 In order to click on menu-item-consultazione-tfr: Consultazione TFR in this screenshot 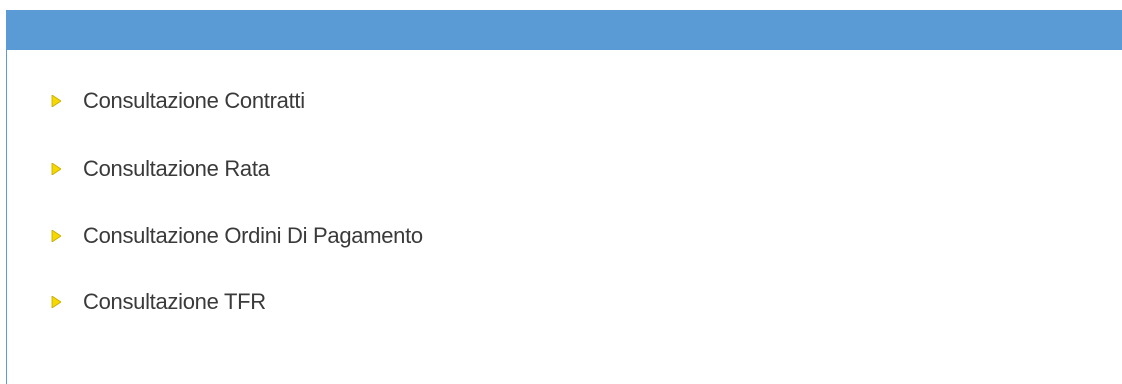, I will do `click(158, 302)`.